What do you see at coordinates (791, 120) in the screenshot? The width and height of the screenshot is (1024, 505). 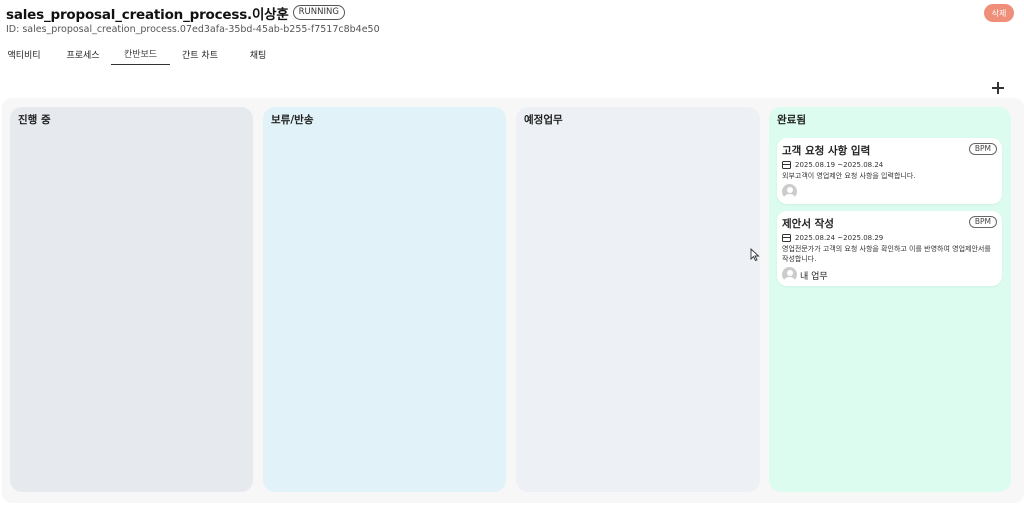 I see `column-title: 완료됨` at bounding box center [791, 120].